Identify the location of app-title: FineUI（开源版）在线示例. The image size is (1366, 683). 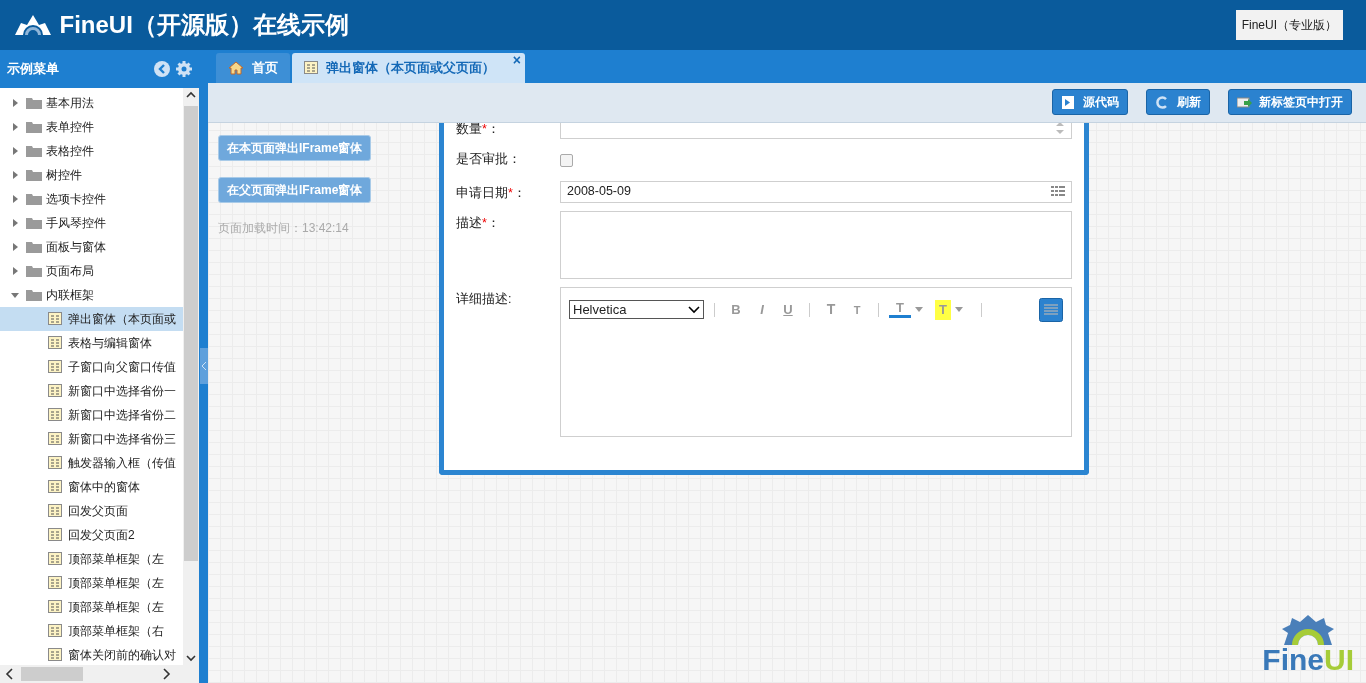
(204, 24).